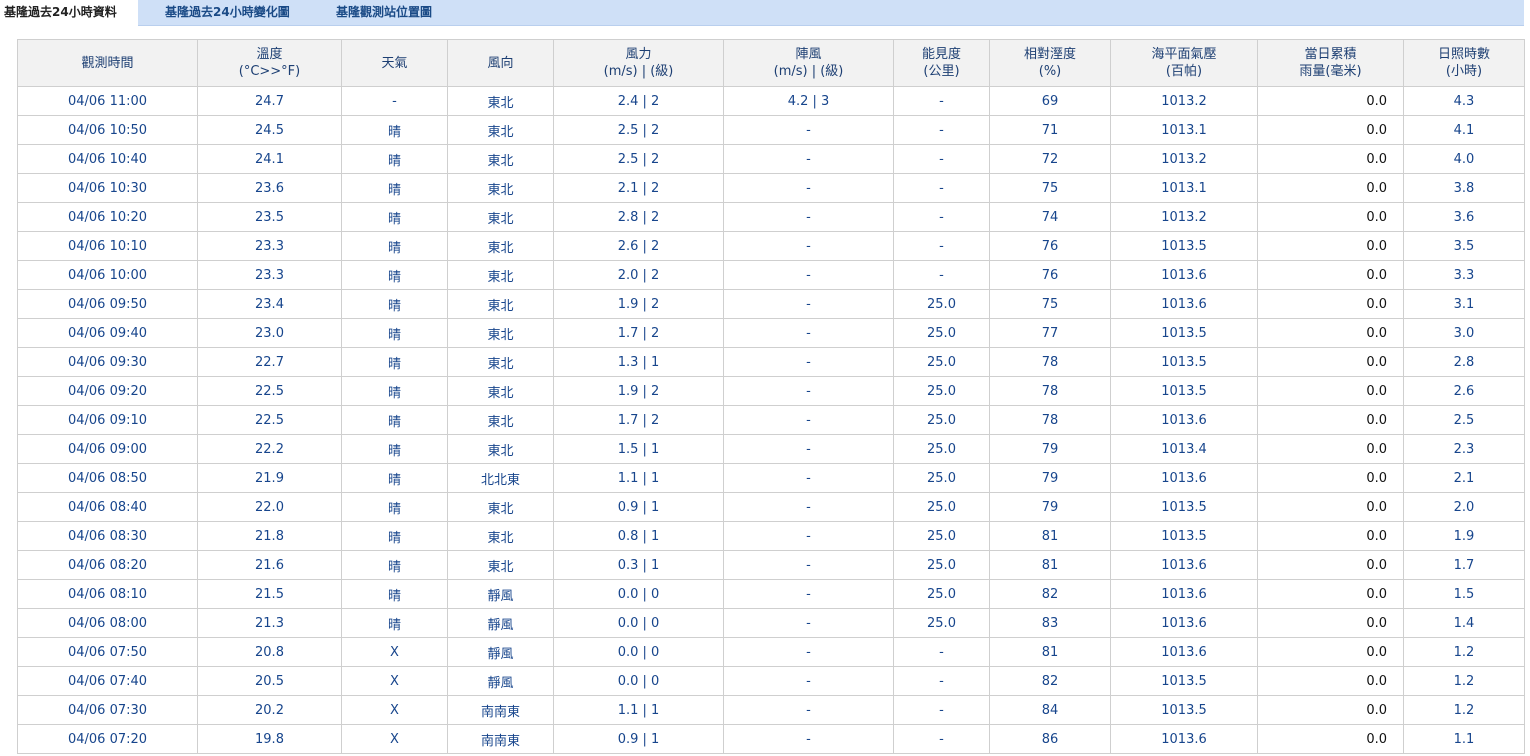 Image resolution: width=1530 pixels, height=756 pixels. Describe the element at coordinates (269, 217) in the screenshot. I see `cell-temperature: 23.5` at that location.